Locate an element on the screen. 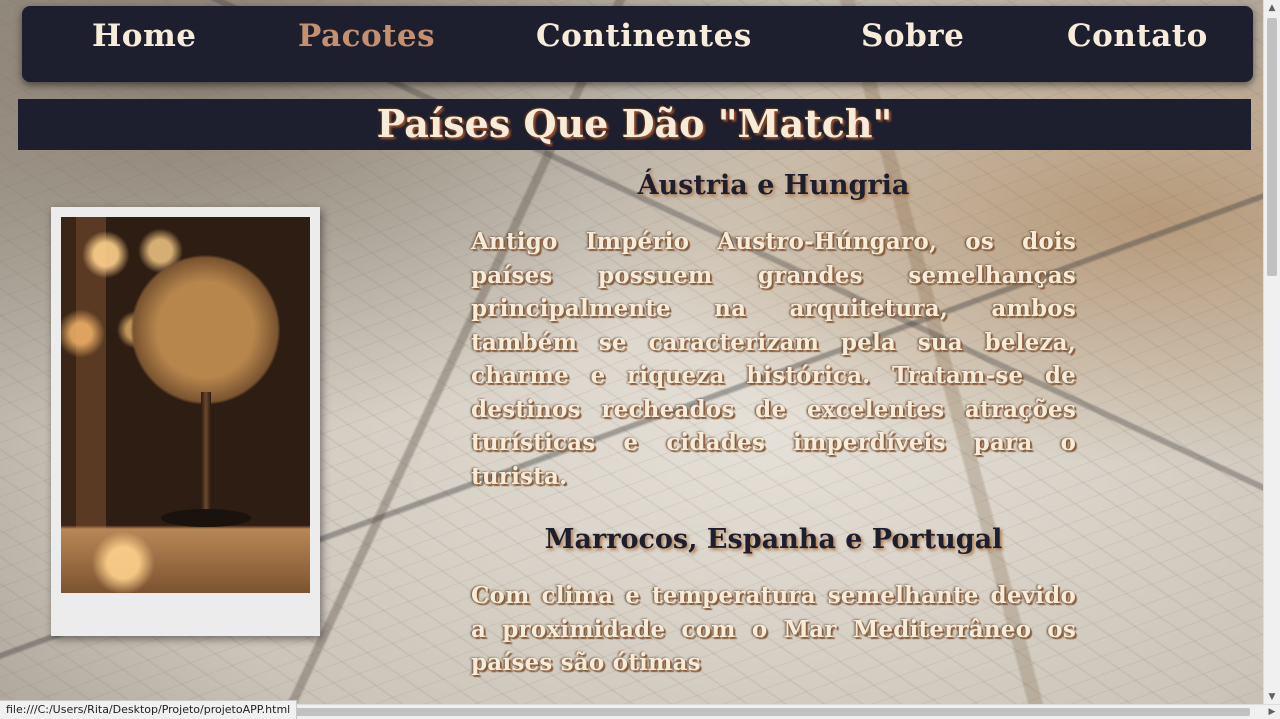 This screenshot has width=1280, height=719. globe-stand is located at coordinates (206, 452).